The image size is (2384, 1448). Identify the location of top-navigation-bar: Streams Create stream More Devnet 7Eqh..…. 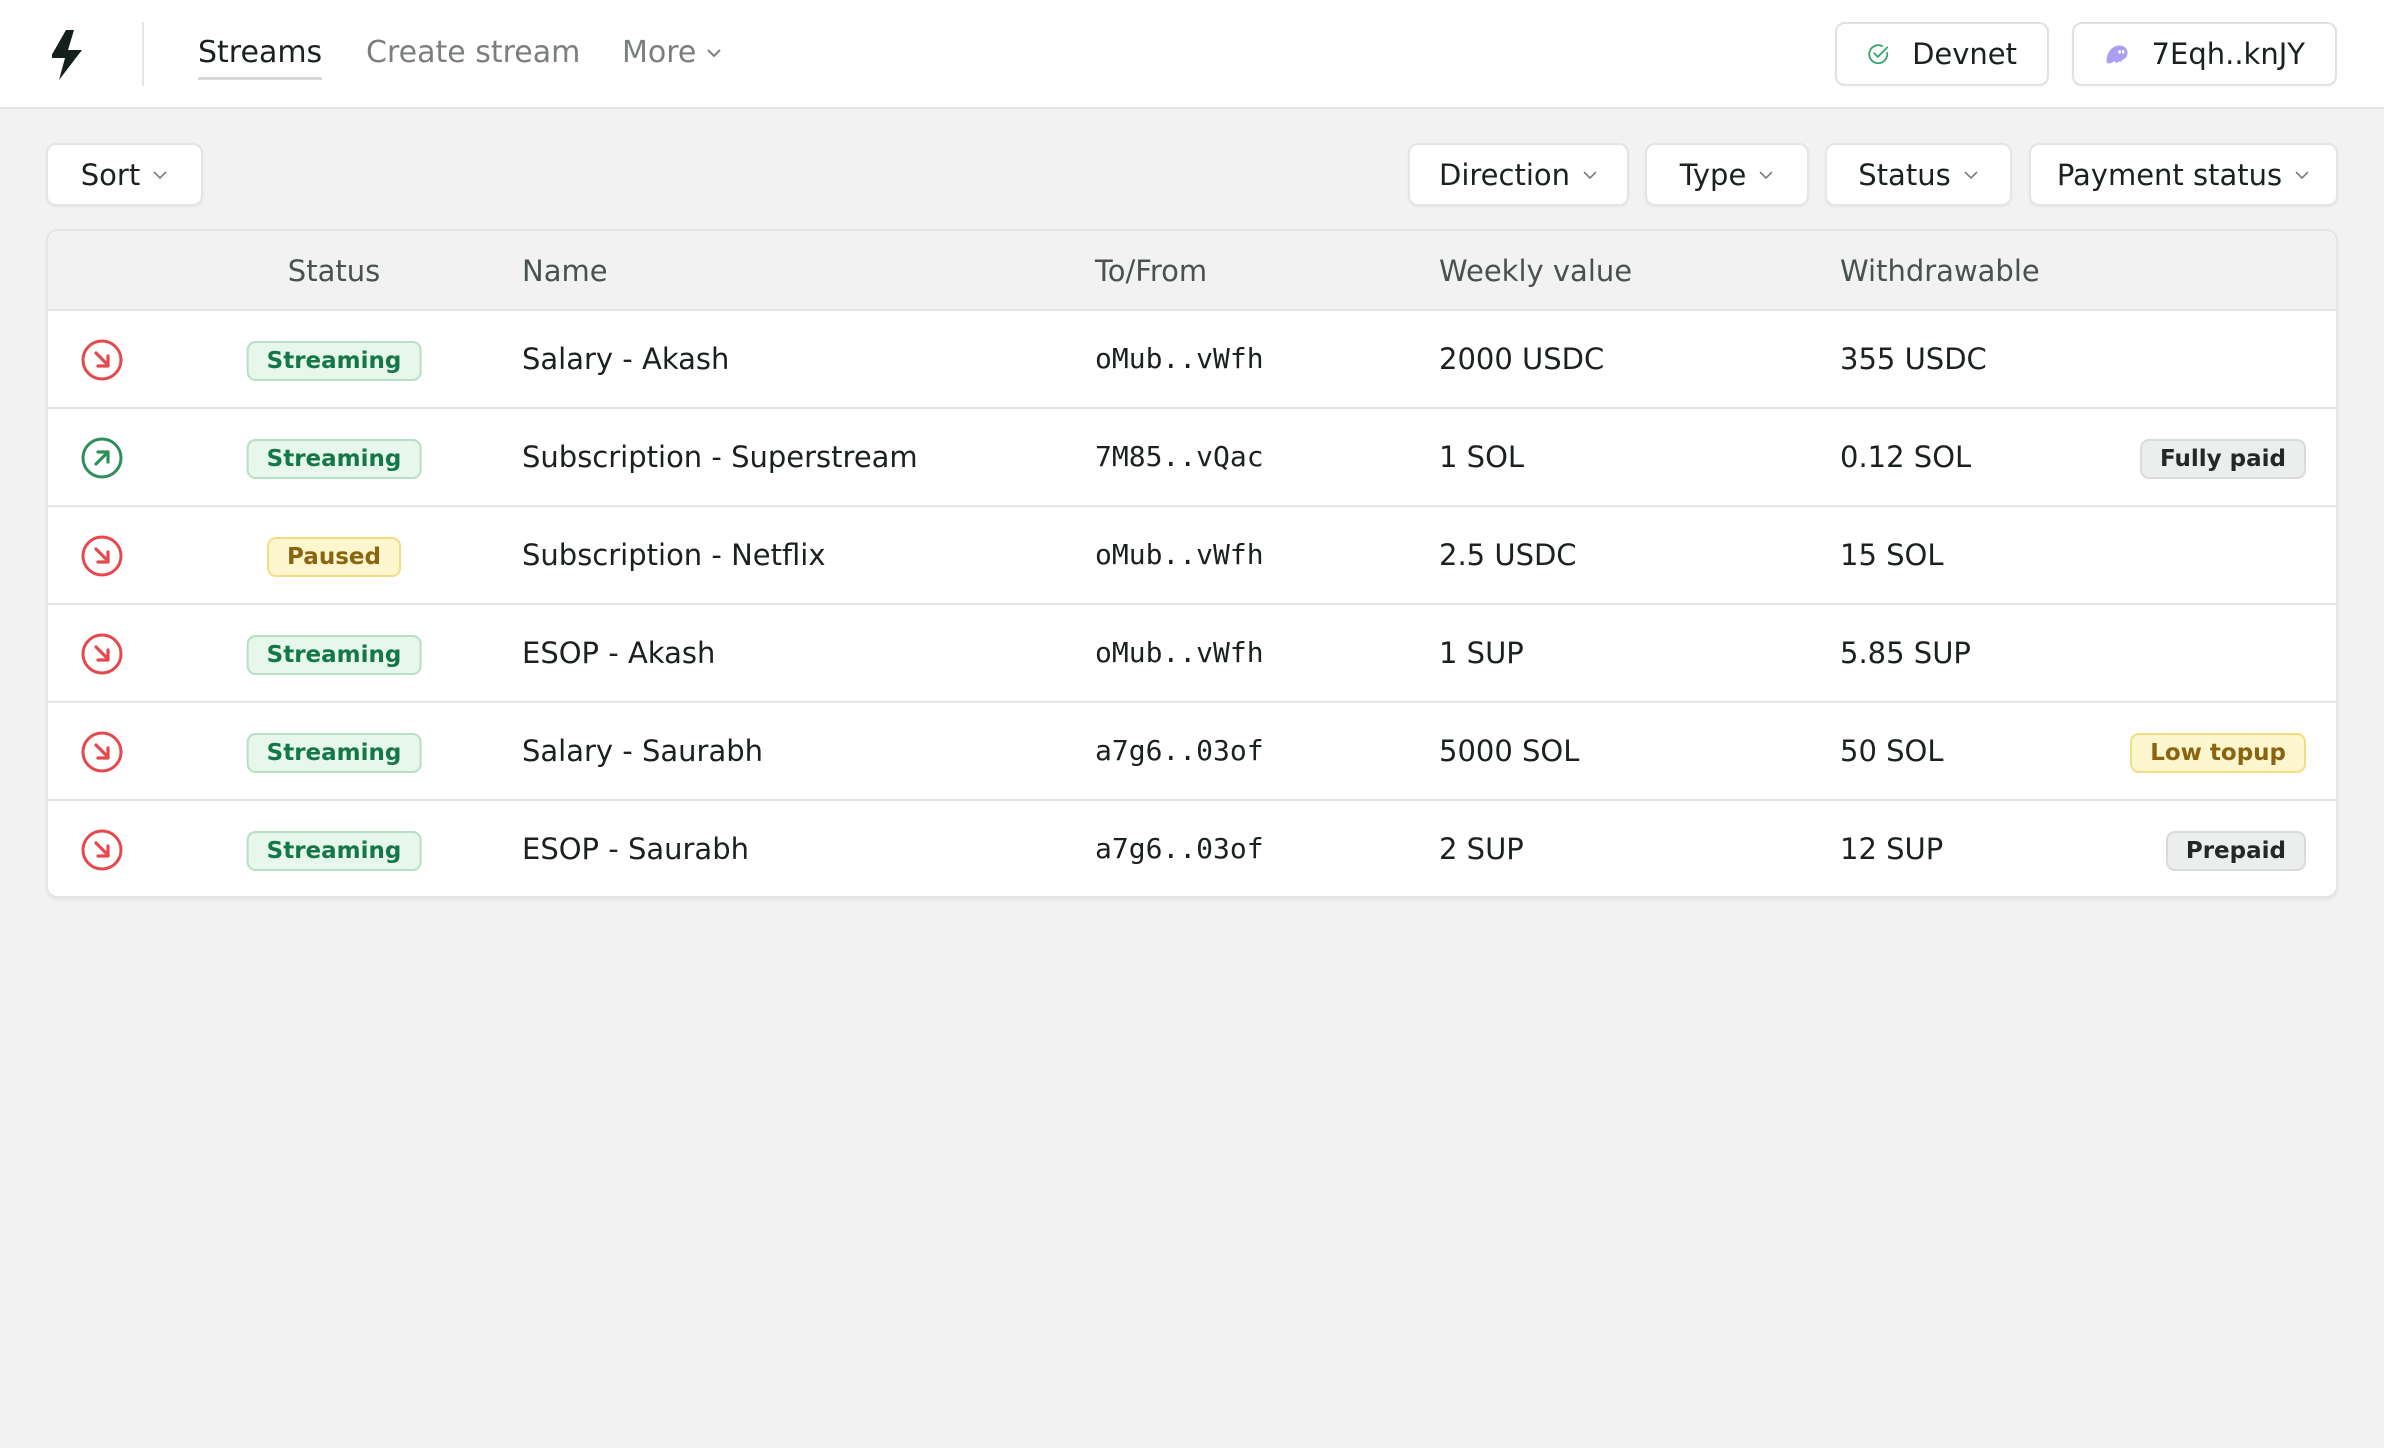
(1192, 54).